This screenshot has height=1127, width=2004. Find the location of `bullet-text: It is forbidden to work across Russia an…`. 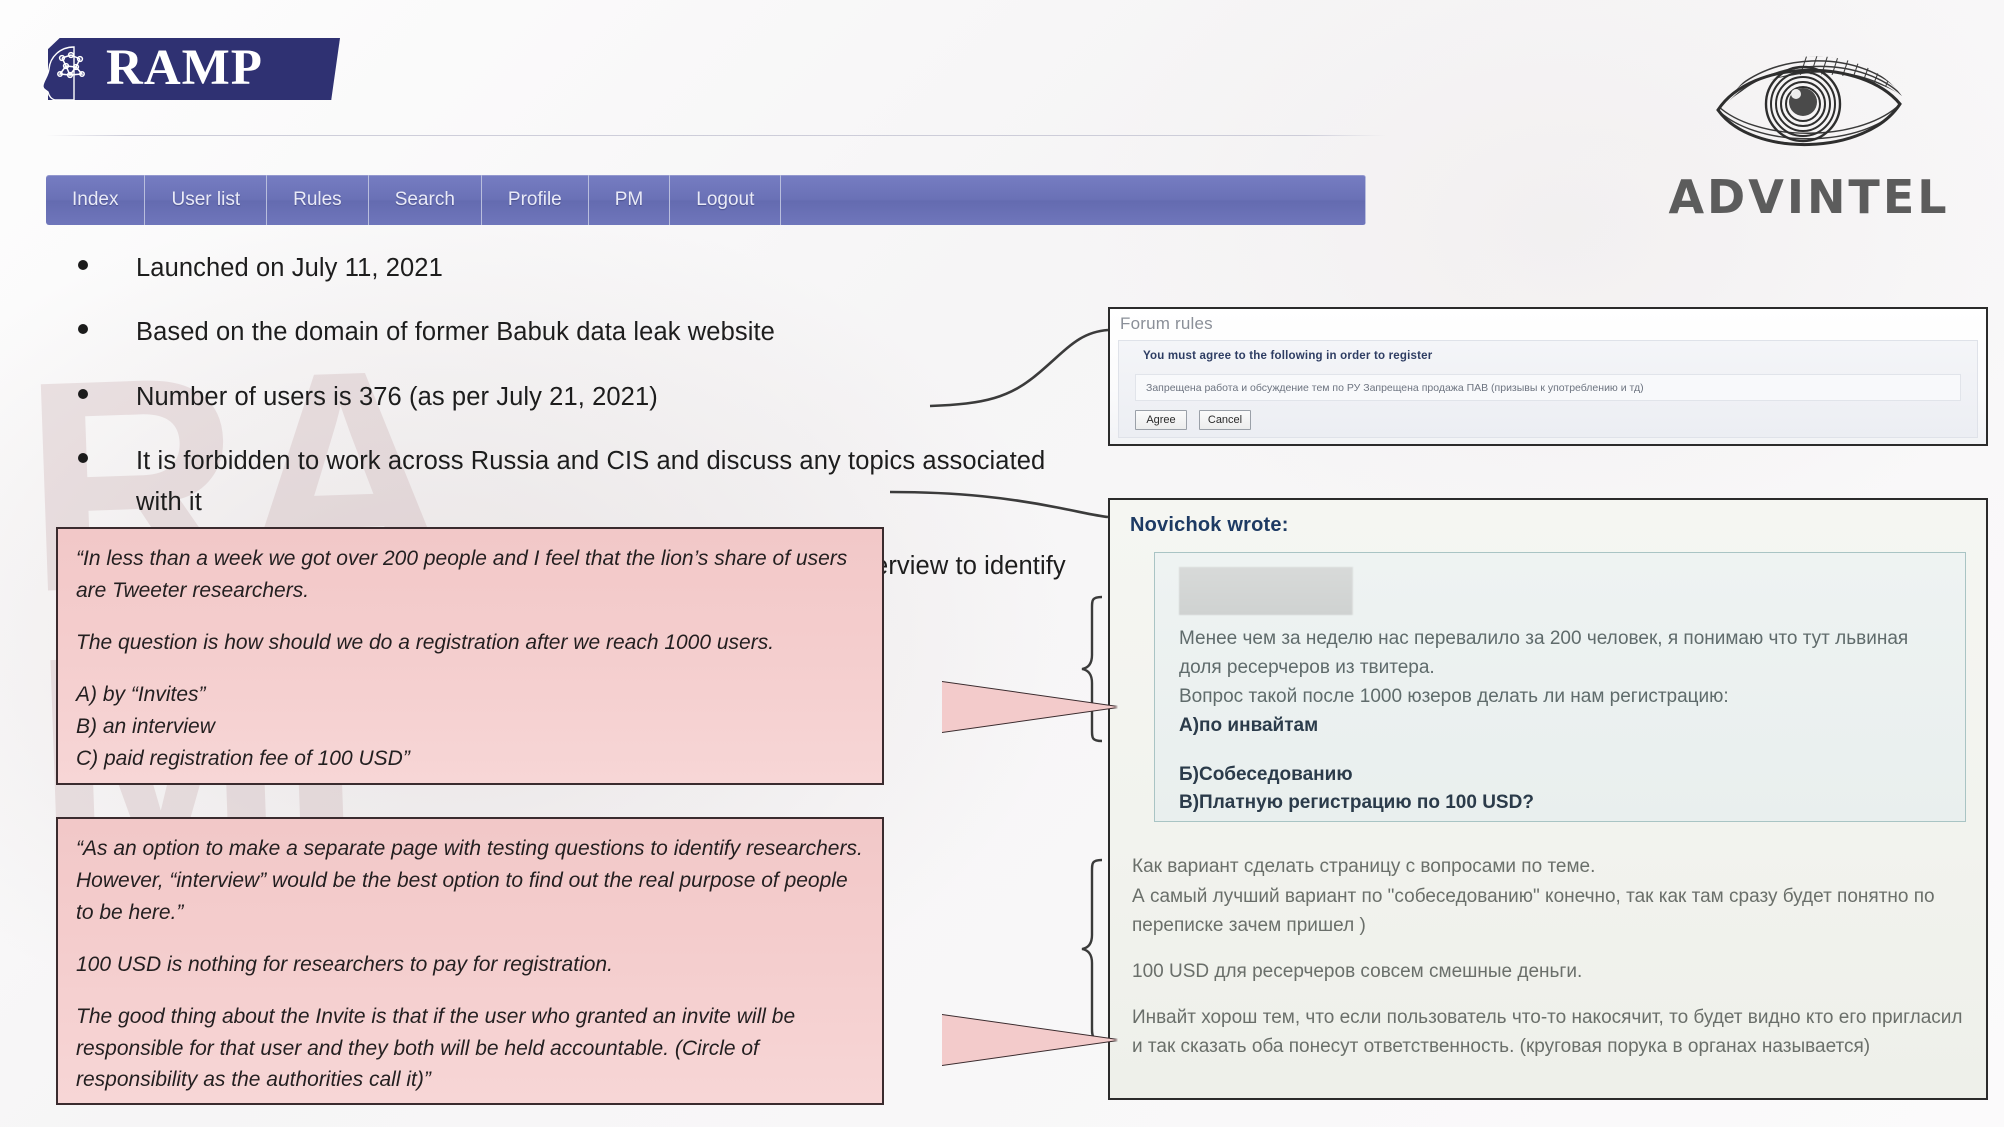

bullet-text: It is forbidden to work across Russia an… is located at coordinates (591, 481).